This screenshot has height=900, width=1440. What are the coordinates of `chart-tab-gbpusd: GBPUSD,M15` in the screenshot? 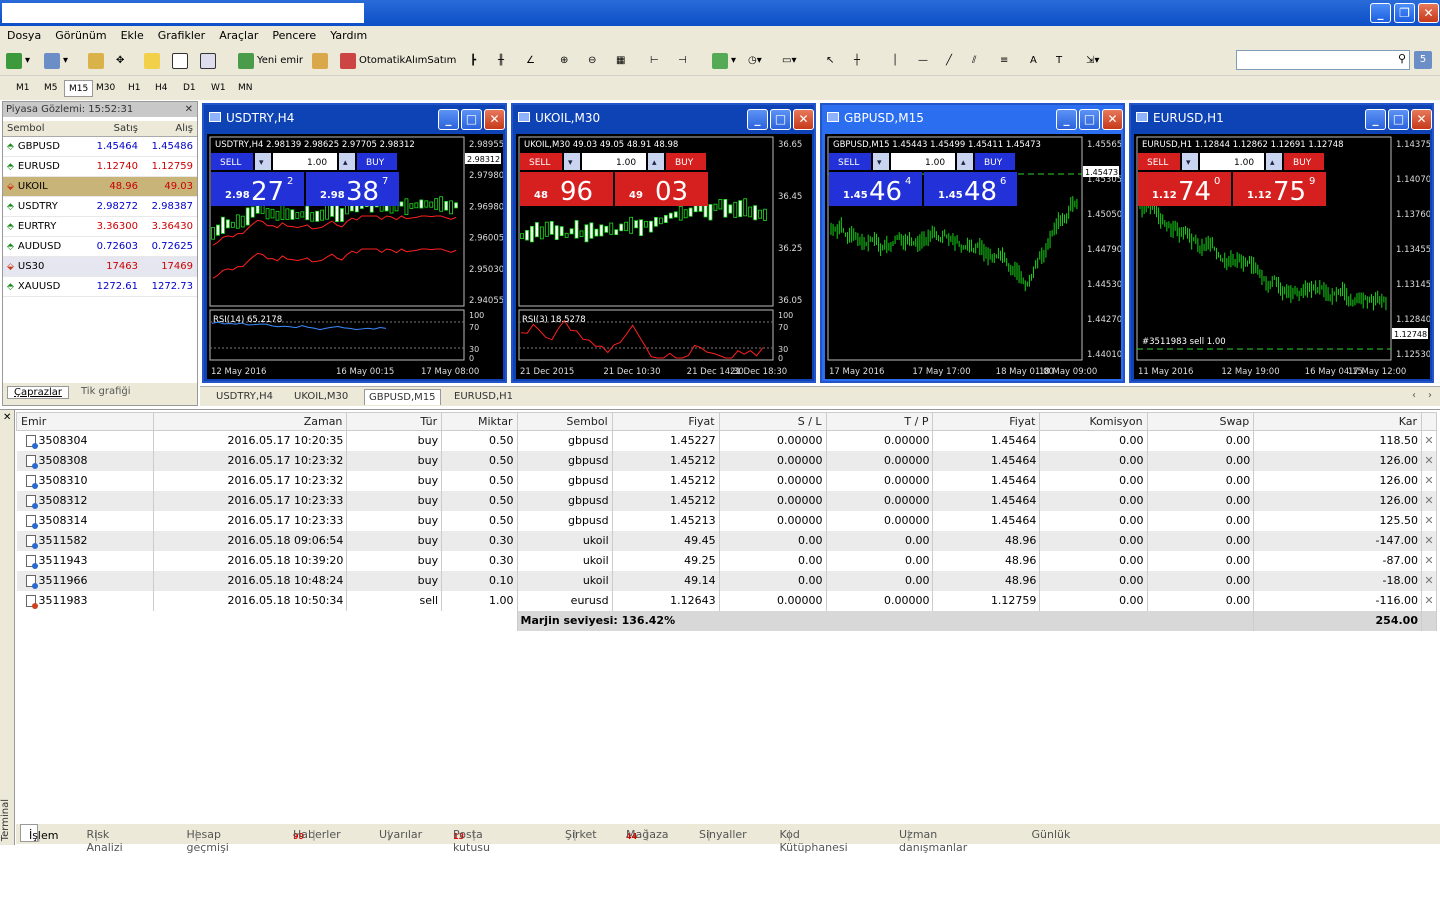 It's located at (402, 397).